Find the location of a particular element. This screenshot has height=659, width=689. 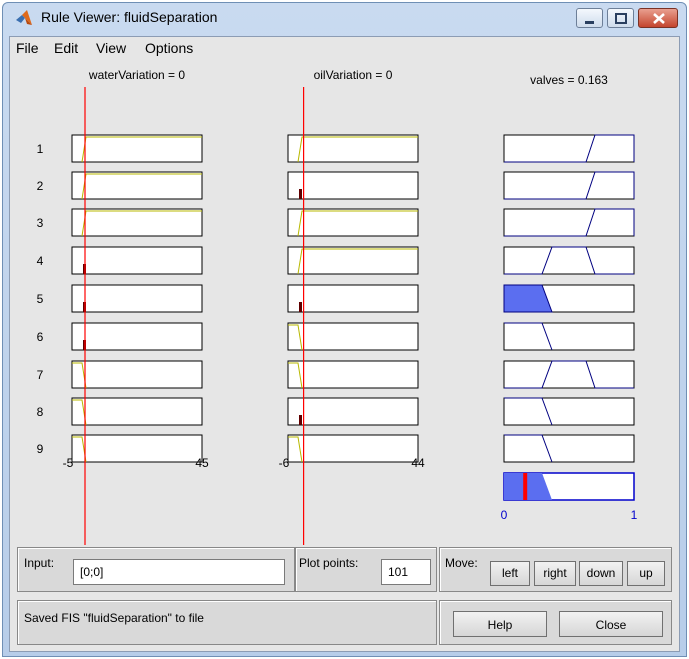

rule8-output-box is located at coordinates (569, 411).